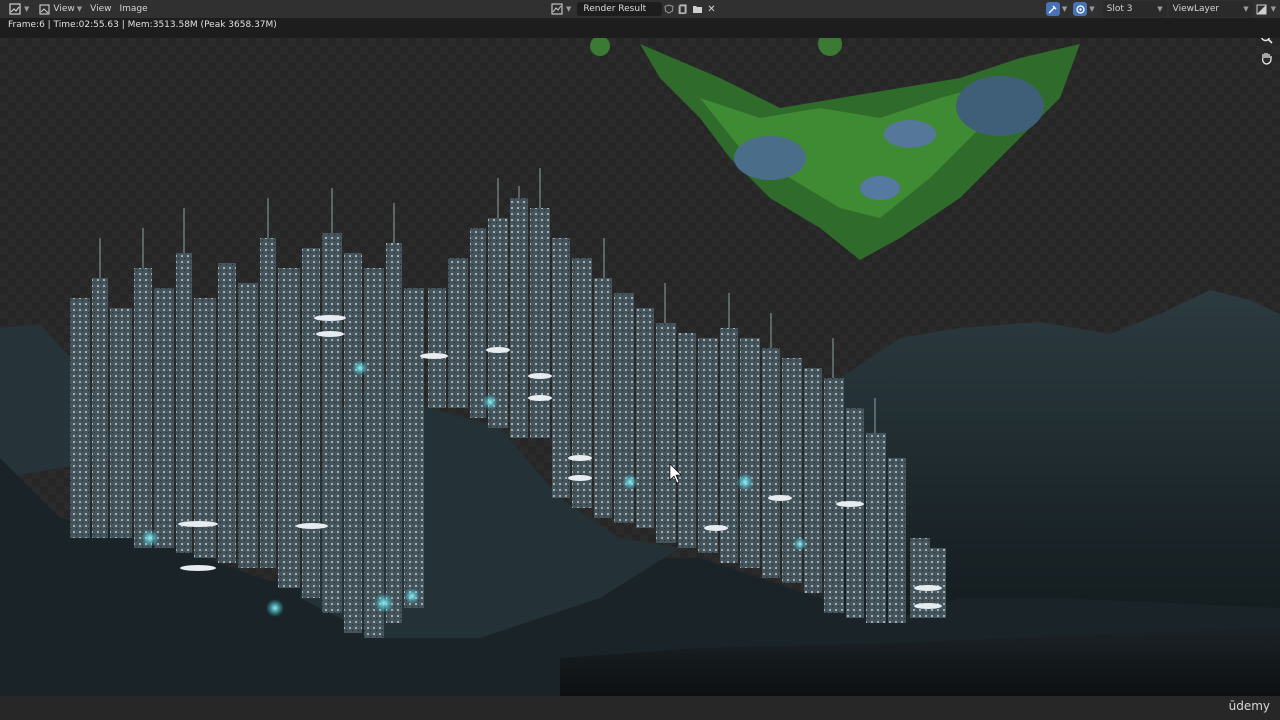 This screenshot has height=720, width=1280. What do you see at coordinates (1196, 9) in the screenshot?
I see `view-layer-label: ViewLayer` at bounding box center [1196, 9].